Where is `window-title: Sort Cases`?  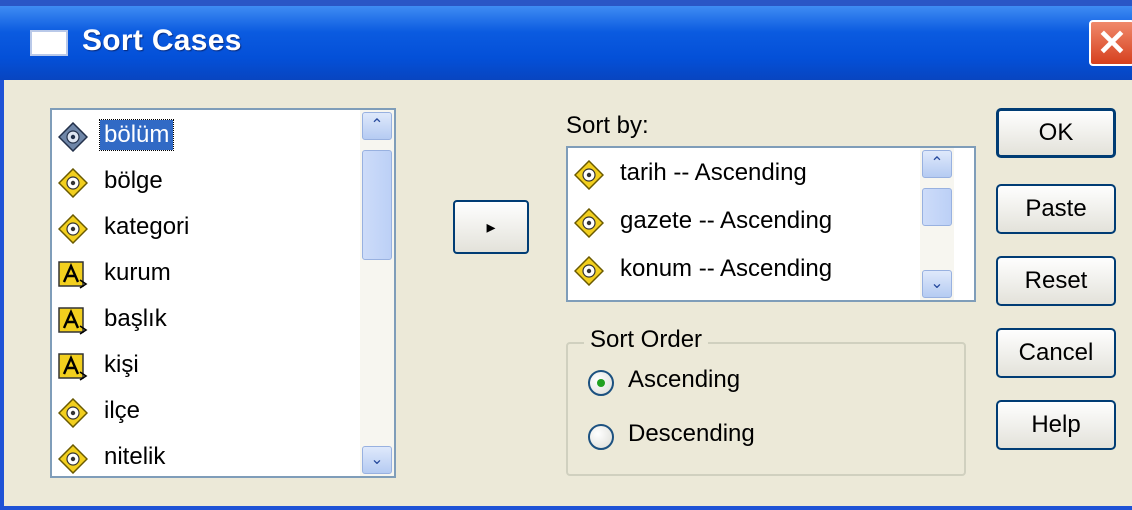
window-title: Sort Cases is located at coordinates (162, 40).